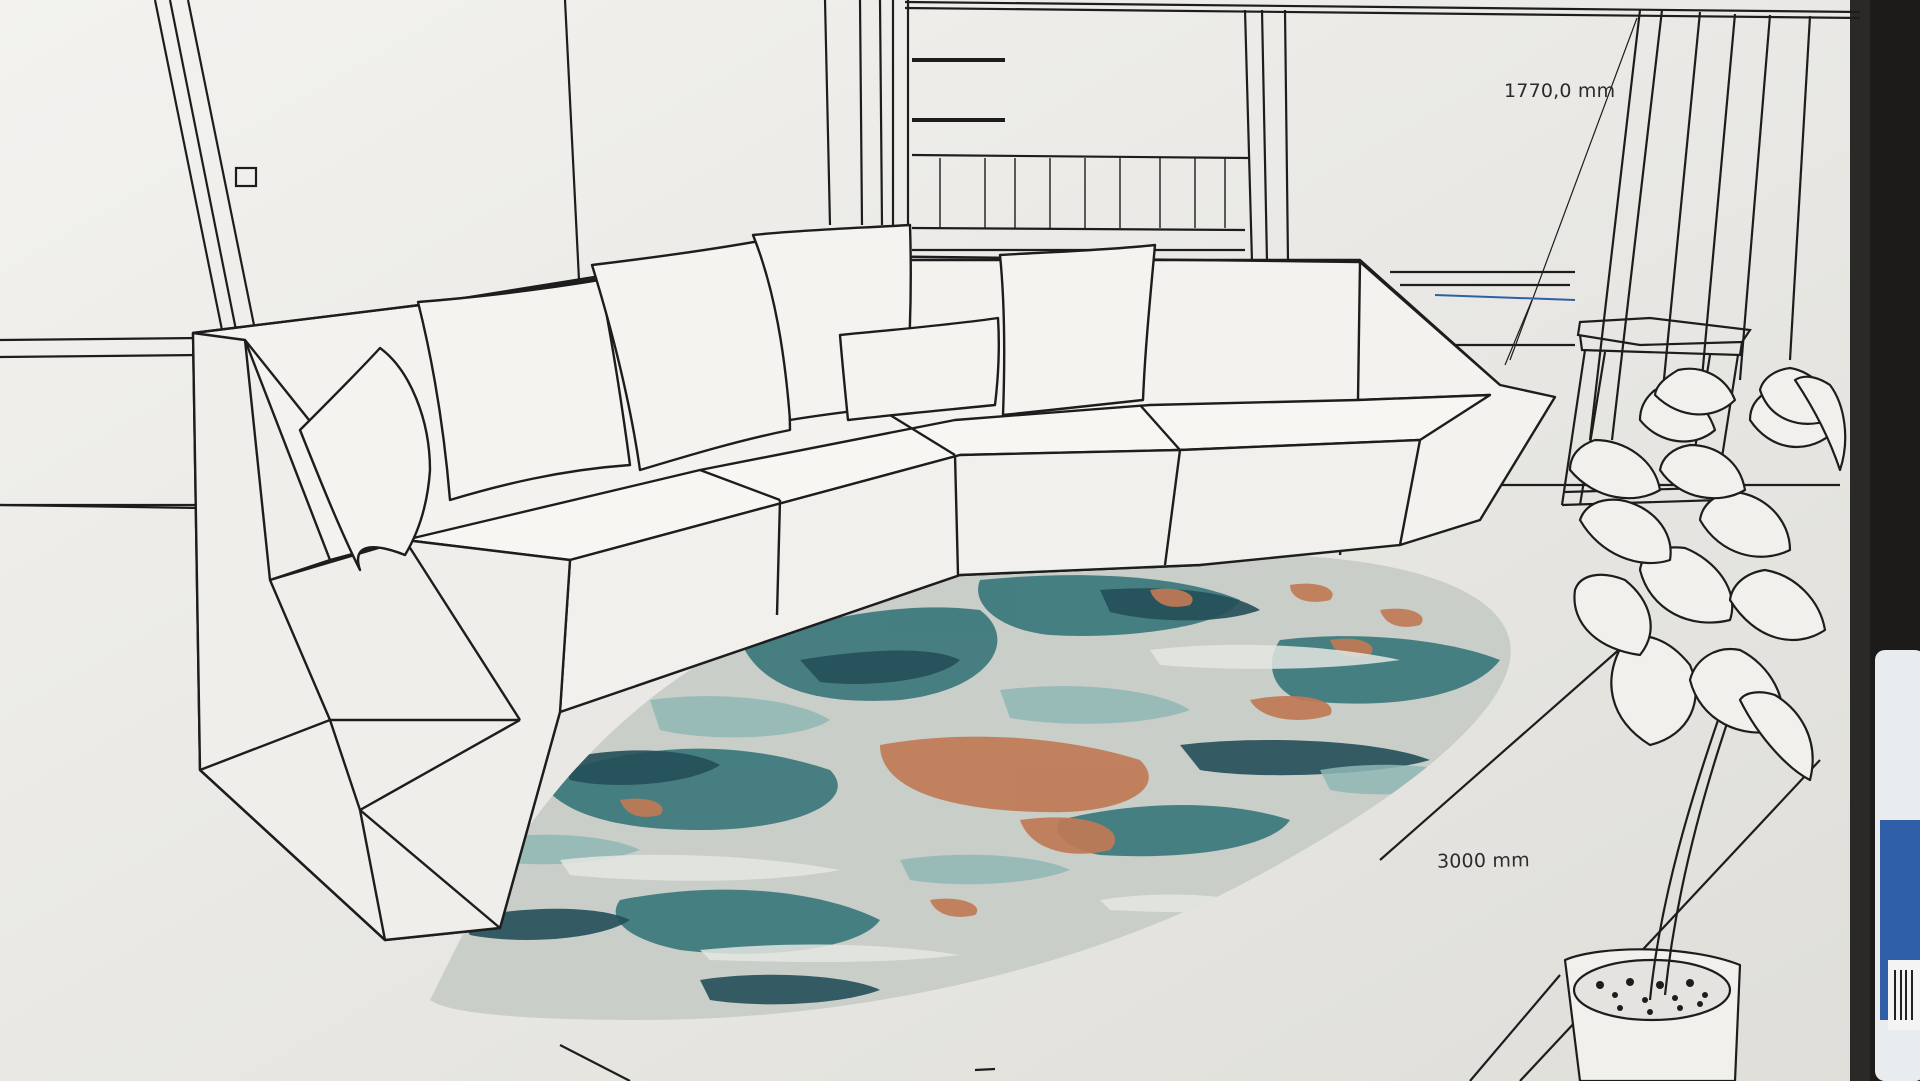 This screenshot has width=1920, height=1081. Describe the element at coordinates (1897, 865) in the screenshot. I see `bottle-on-desk` at that location.